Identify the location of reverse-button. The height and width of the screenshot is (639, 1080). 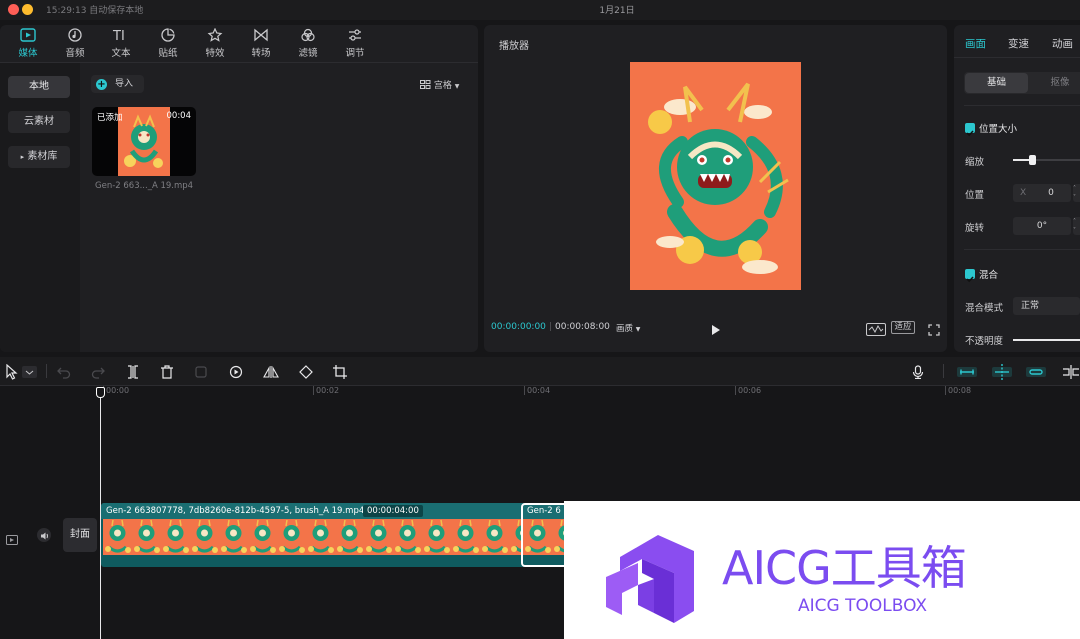
(236, 373).